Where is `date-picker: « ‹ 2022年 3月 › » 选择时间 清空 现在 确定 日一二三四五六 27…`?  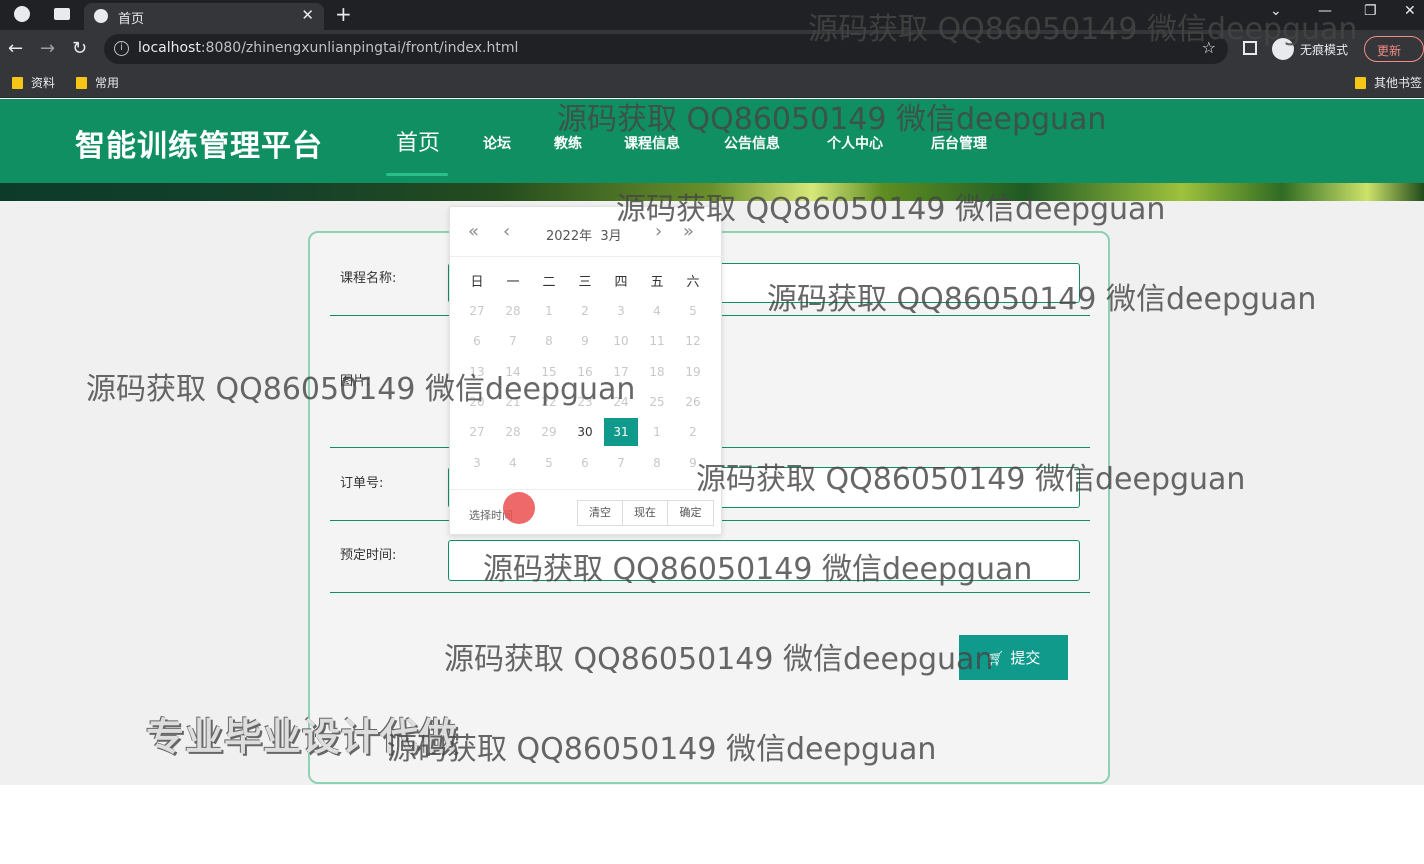 date-picker: « ‹ 2022年 3月 › » 选择时间 清空 现在 确定 日一二三四五六 27… is located at coordinates (586, 370).